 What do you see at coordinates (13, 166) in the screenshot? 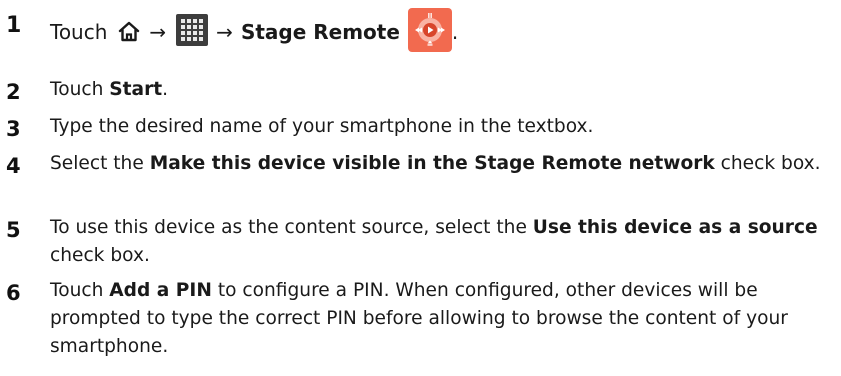
I see `step-number: 4` at bounding box center [13, 166].